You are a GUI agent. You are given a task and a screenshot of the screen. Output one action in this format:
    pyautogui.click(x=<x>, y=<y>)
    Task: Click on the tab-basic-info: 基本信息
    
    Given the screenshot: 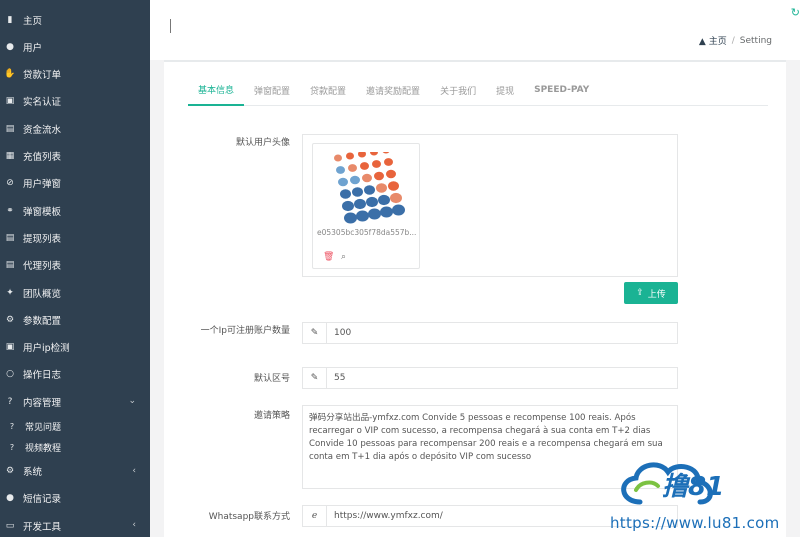 What is the action you would take?
    pyautogui.click(x=216, y=90)
    